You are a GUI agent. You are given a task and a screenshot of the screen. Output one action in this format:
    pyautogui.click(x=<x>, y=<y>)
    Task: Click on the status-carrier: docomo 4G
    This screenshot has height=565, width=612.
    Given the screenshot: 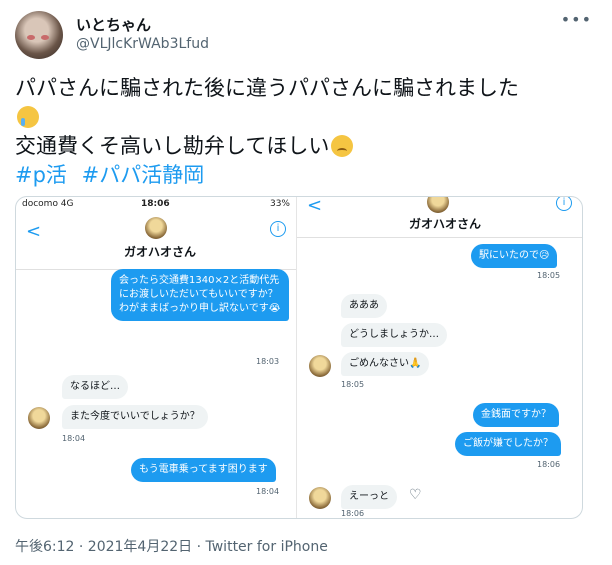 What is the action you would take?
    pyautogui.click(x=48, y=204)
    